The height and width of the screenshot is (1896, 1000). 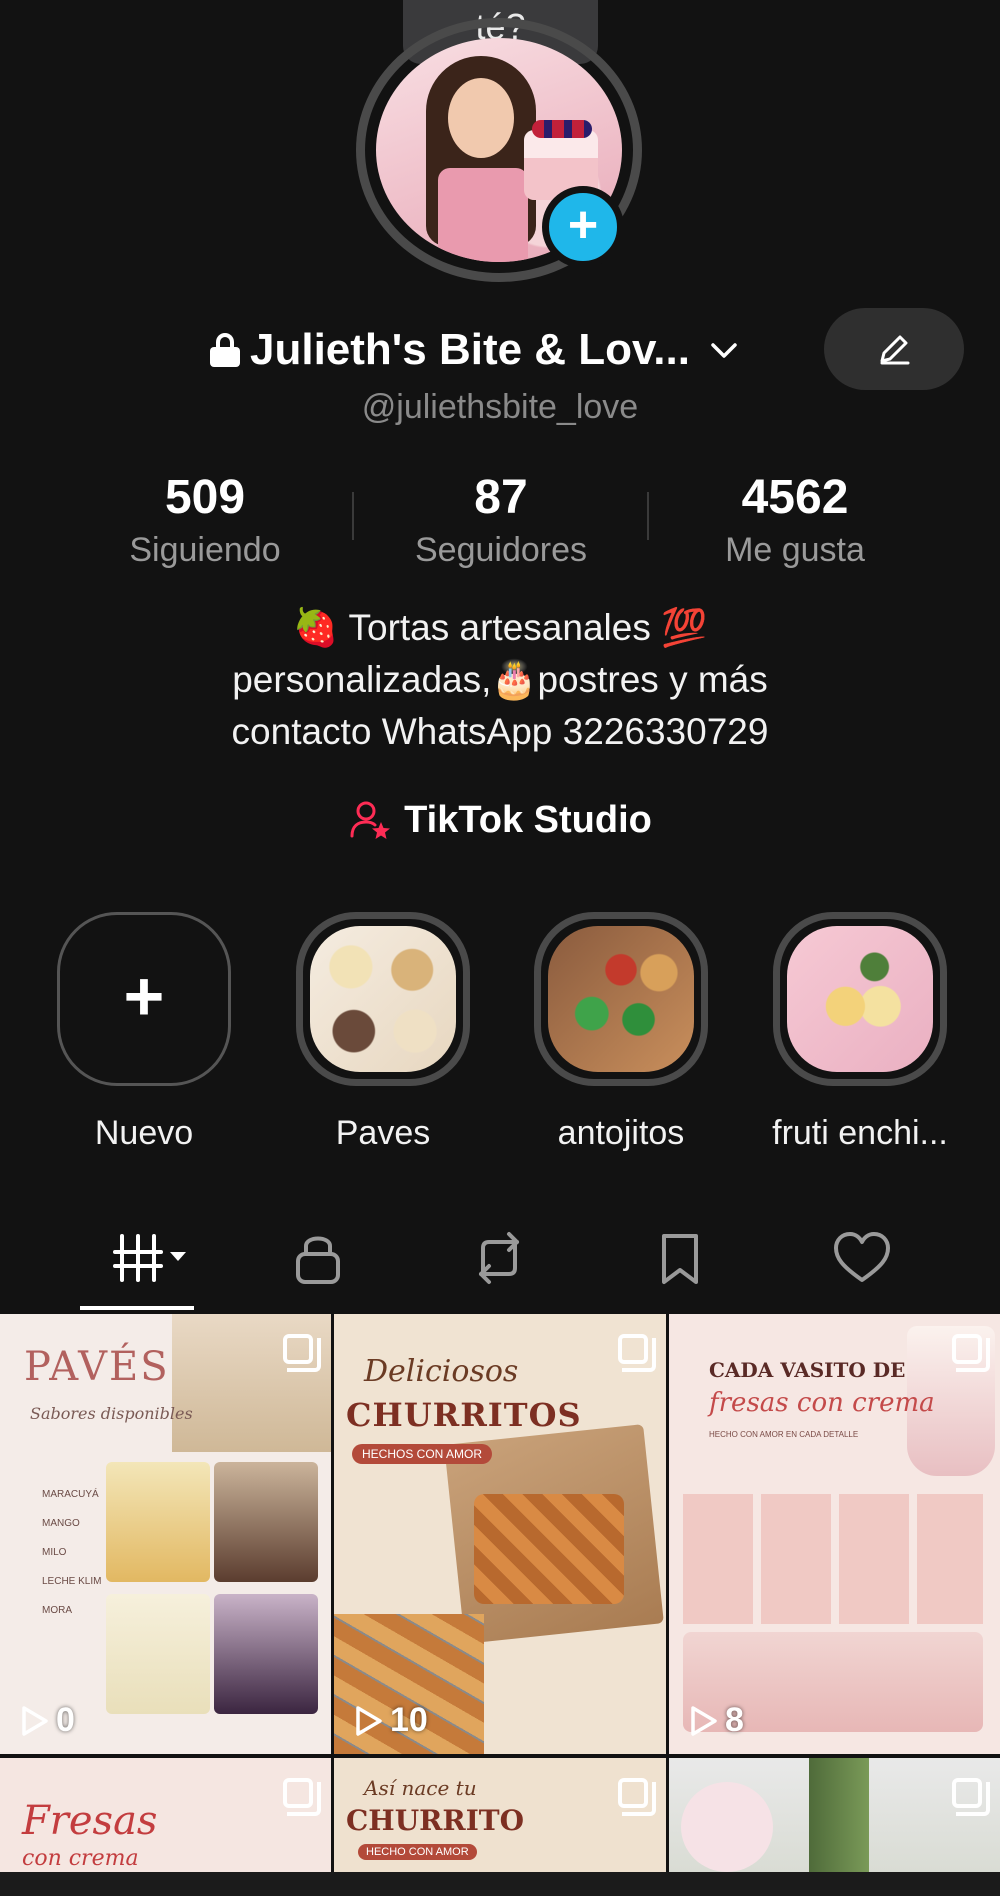 I want to click on profile-handle: @juliethsbite_love, so click(x=500, y=407).